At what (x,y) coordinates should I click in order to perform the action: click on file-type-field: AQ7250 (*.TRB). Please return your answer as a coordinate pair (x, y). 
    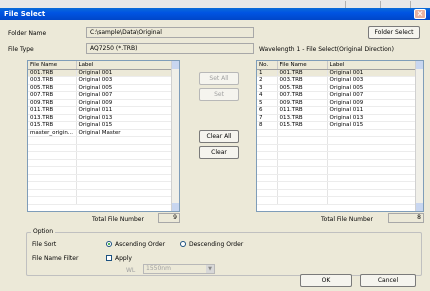
    Looking at the image, I should click on (170, 48).